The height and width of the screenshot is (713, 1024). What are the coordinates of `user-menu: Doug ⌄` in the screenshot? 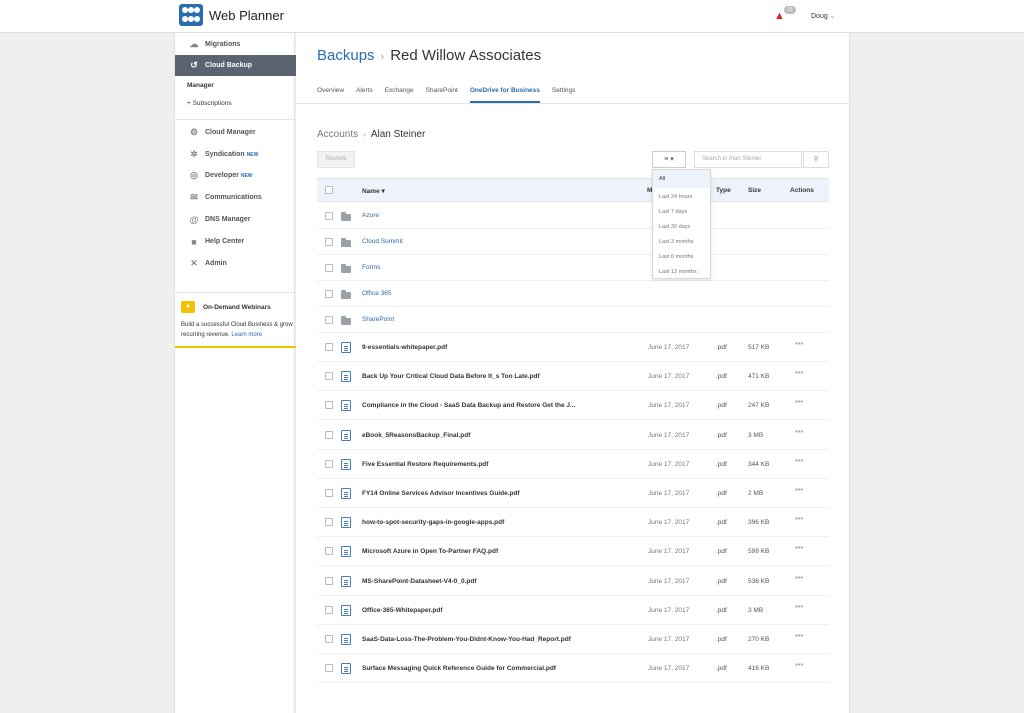 It's located at (823, 16).